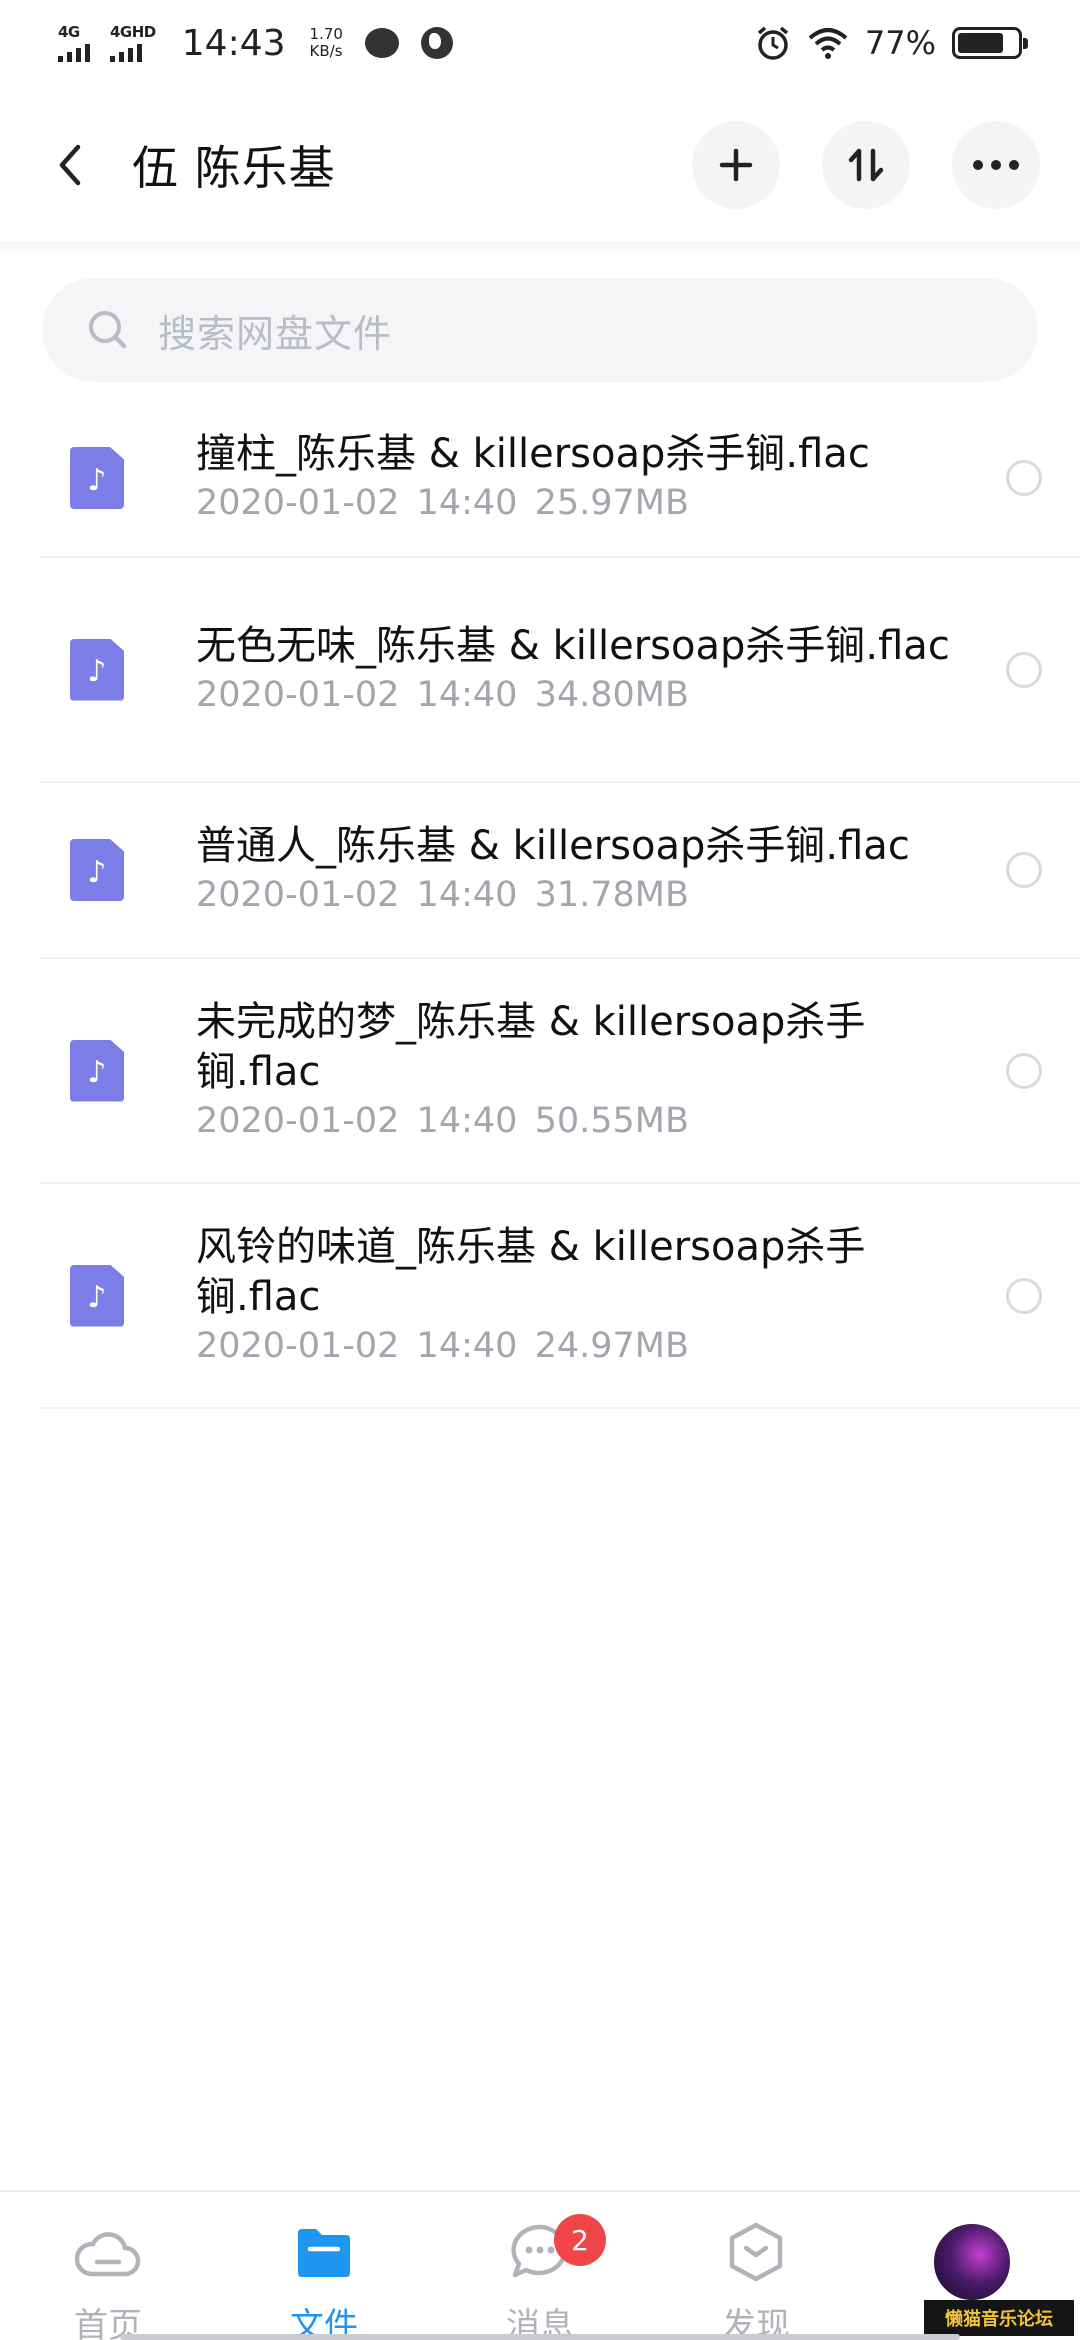 This screenshot has width=1080, height=2340. I want to click on file-size: 31.78MB, so click(611, 895).